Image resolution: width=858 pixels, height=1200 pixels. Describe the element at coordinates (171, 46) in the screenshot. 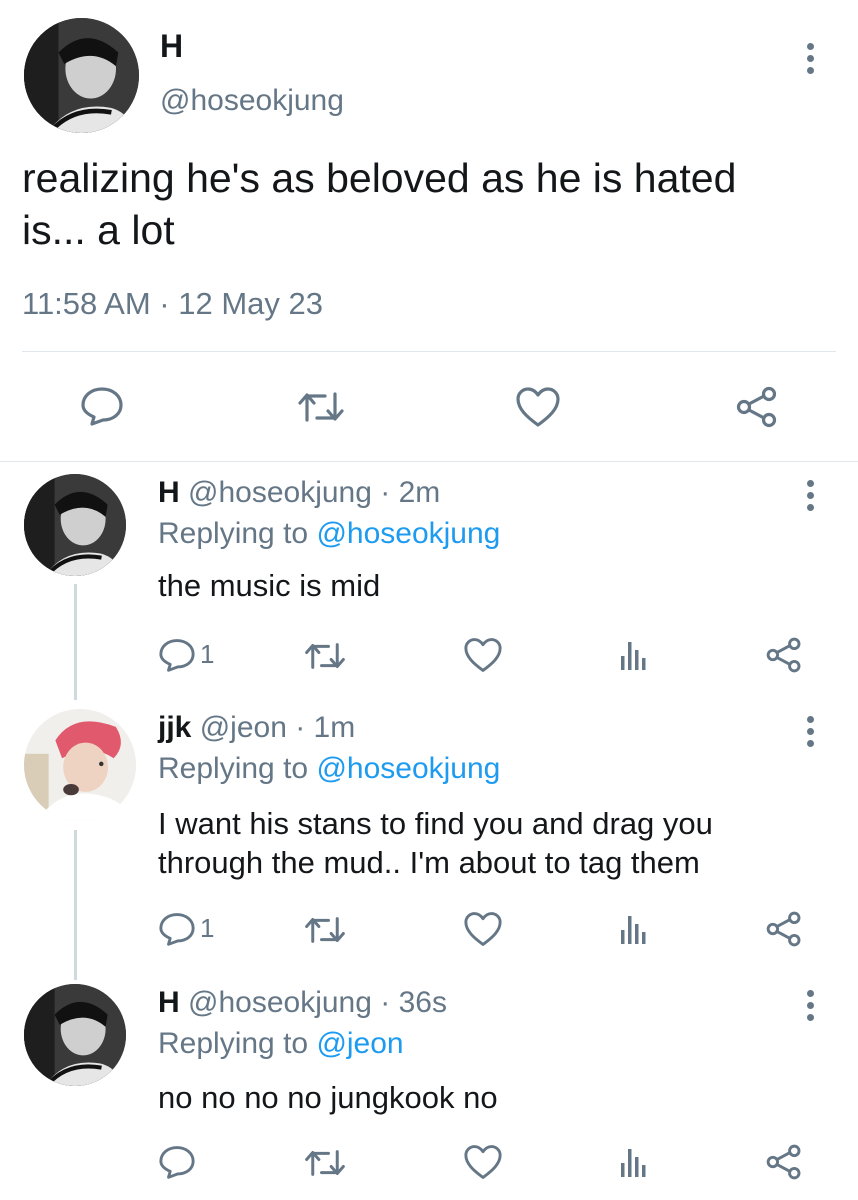

I see `main-display-name: H` at that location.